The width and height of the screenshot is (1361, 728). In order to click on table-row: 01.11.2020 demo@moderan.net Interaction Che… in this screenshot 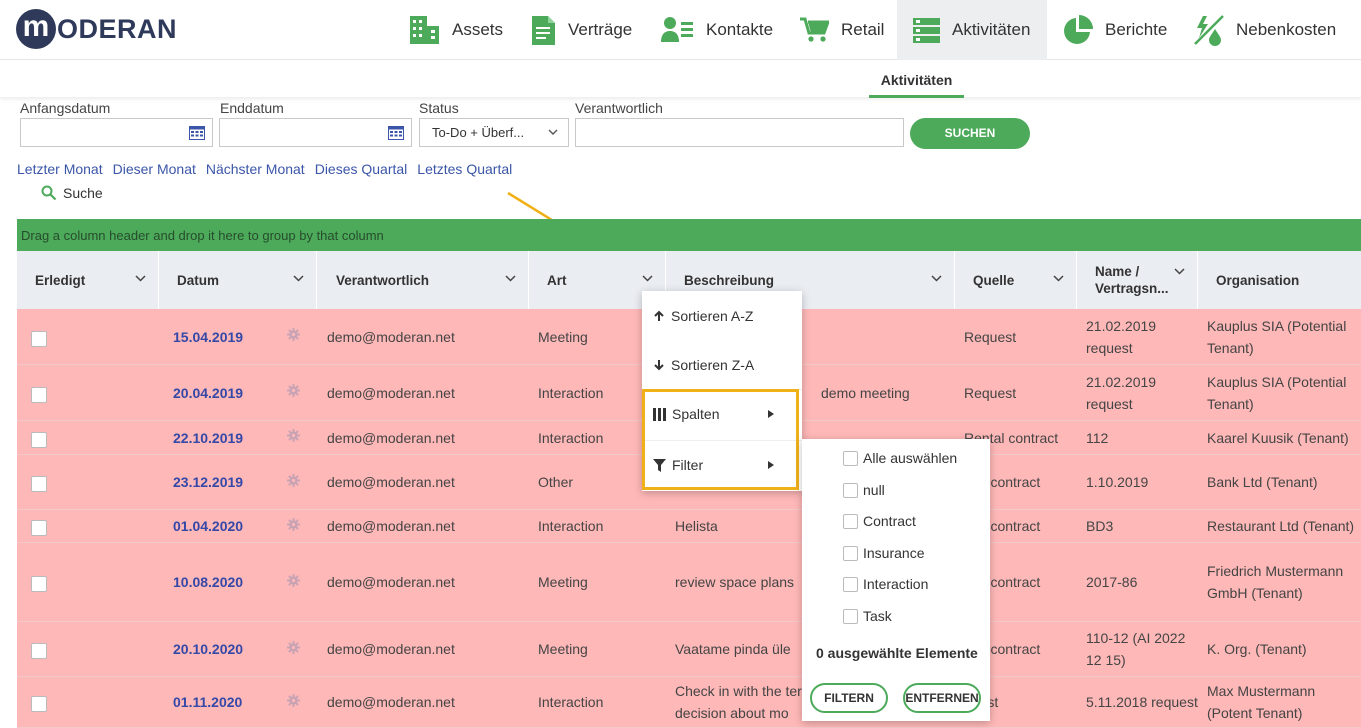, I will do `click(689, 702)`.